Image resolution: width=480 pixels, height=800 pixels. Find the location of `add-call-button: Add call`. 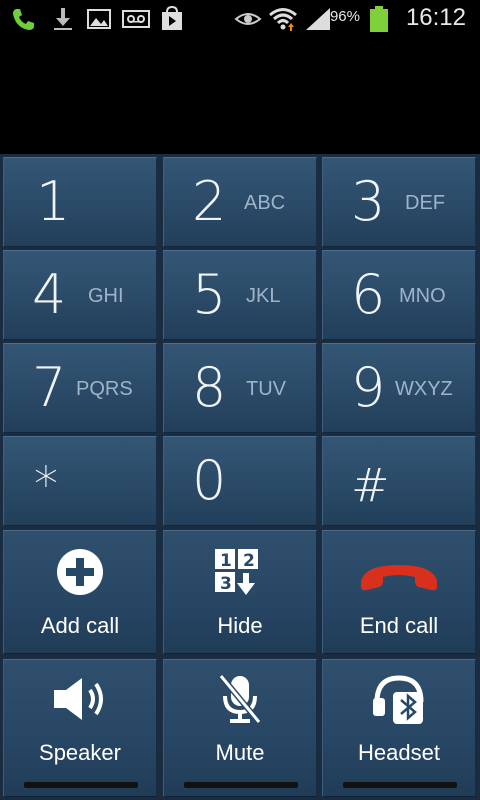

add-call-button: Add call is located at coordinates (80, 592).